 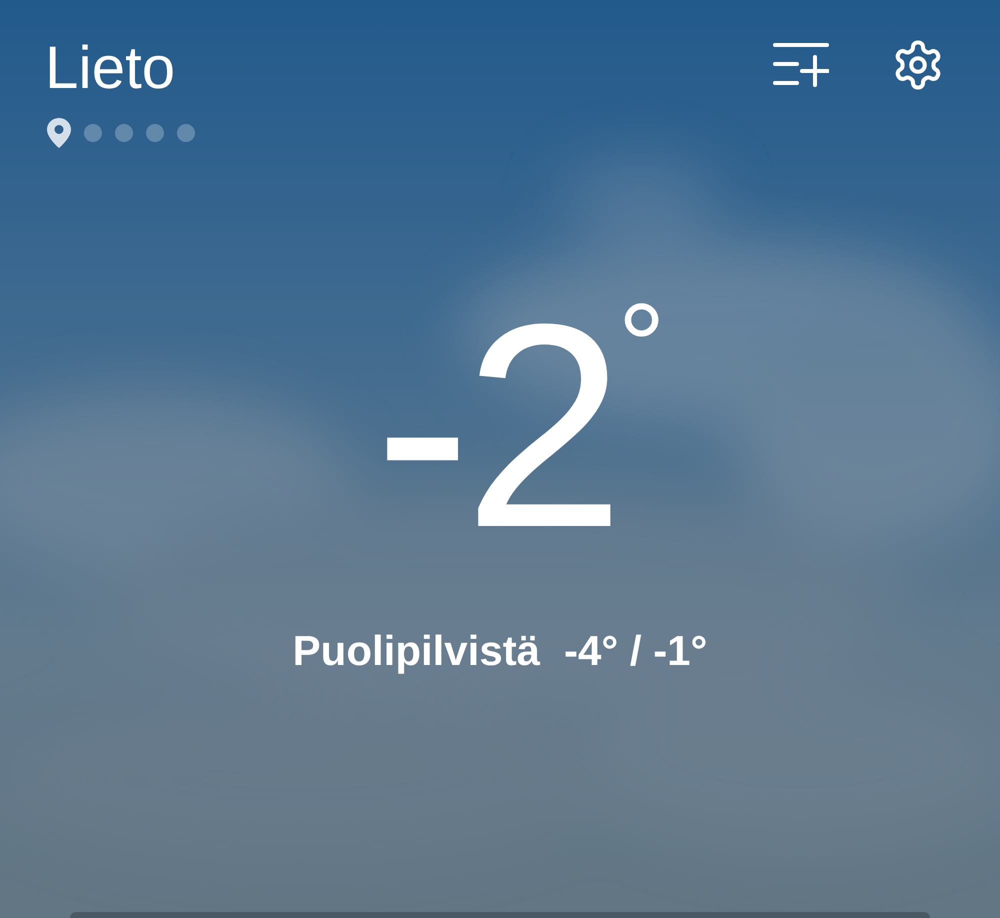 What do you see at coordinates (636, 651) in the screenshot?
I see `temperature-range: -4° / -1°` at bounding box center [636, 651].